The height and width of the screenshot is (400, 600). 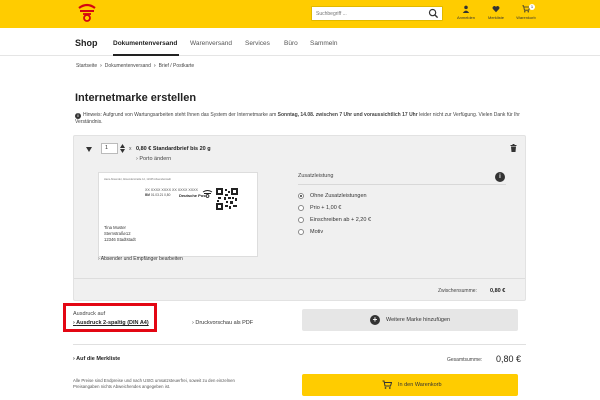 I want to click on print-format-highlight, so click(x=110, y=317).